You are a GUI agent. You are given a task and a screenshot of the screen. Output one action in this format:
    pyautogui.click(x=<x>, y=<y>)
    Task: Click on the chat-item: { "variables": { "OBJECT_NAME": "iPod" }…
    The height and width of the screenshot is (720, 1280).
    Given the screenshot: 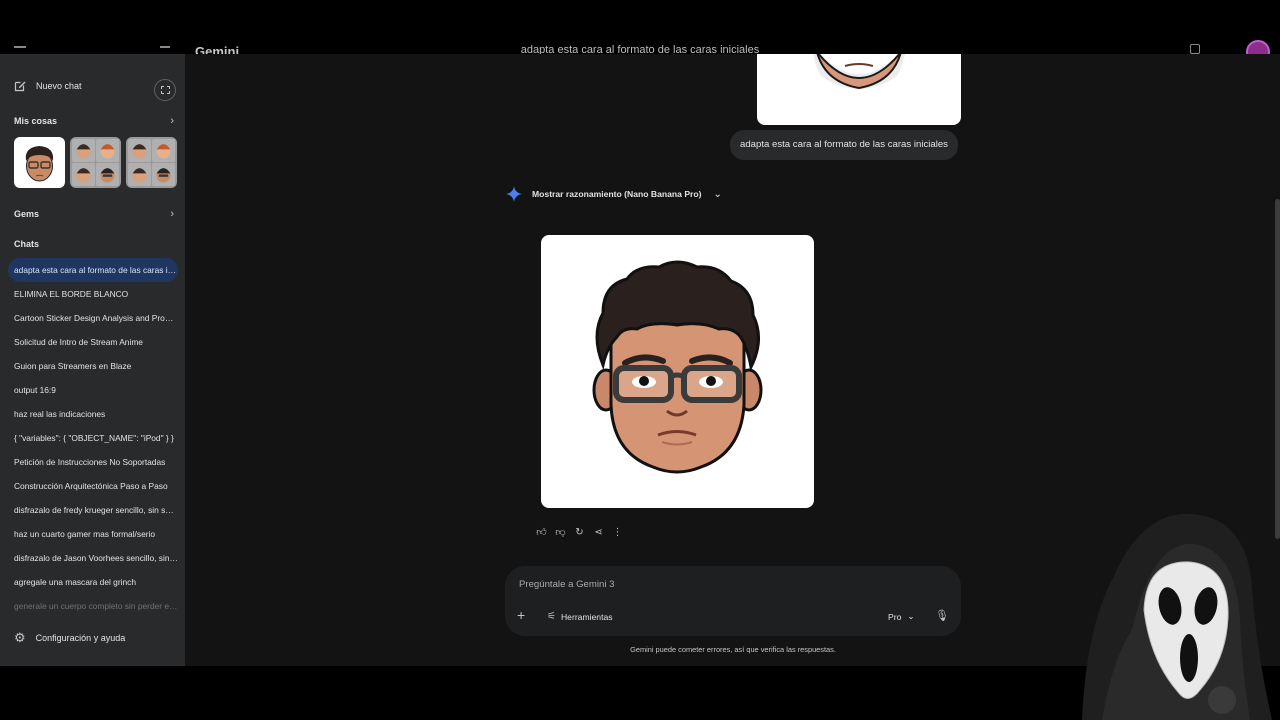 What is the action you would take?
    pyautogui.click(x=93, y=438)
    